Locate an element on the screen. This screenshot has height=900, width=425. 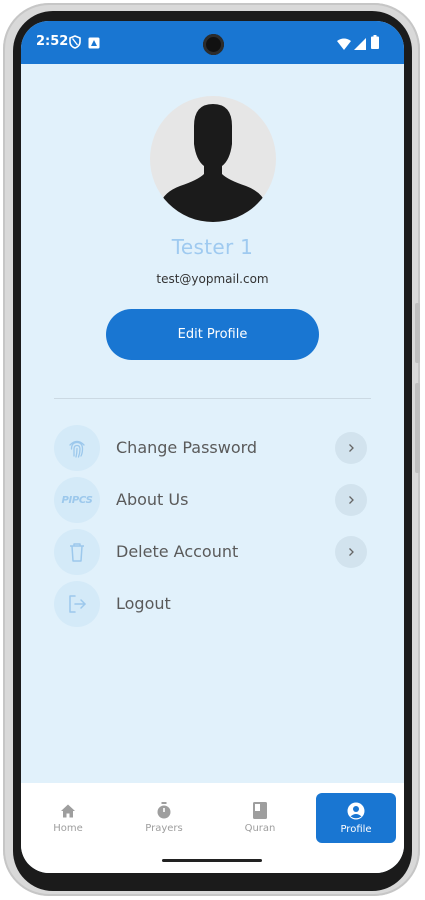
logout-icon is located at coordinates (77, 604).